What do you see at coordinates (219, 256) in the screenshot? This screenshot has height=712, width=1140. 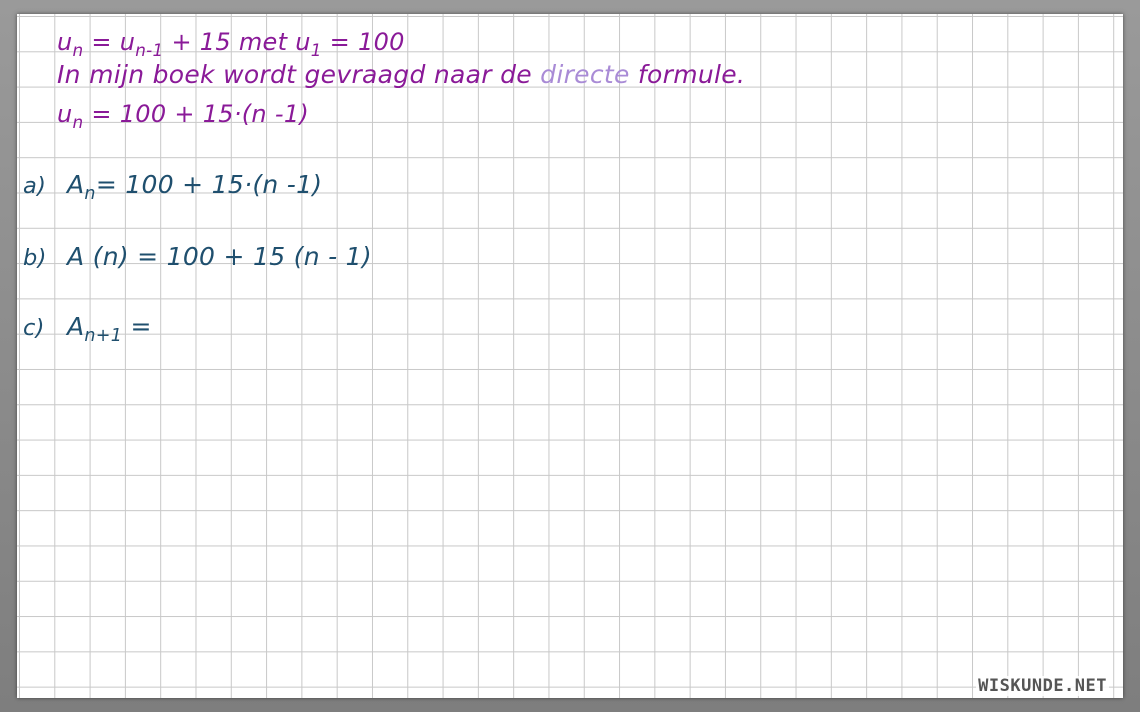 I see `part-b-expression: A (n) = 100 + 15 (n - 1)` at bounding box center [219, 256].